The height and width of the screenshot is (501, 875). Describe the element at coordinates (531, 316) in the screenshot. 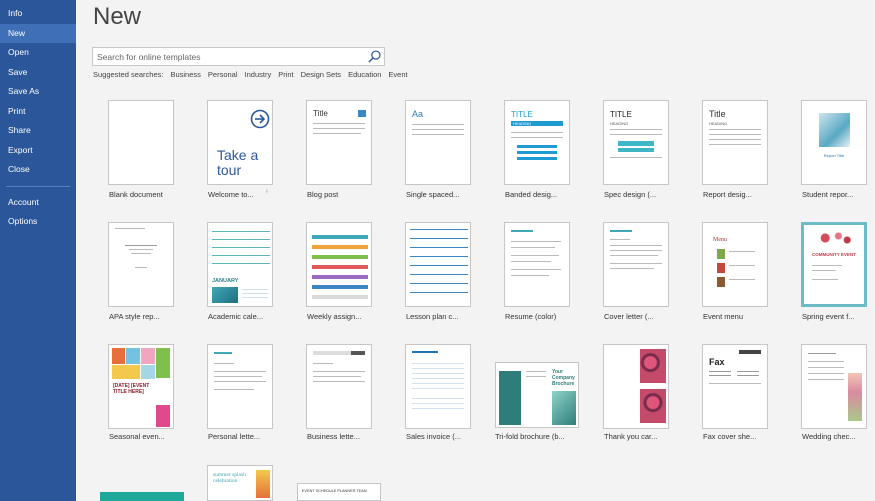

I see `template-caption: Resume (color)` at that location.